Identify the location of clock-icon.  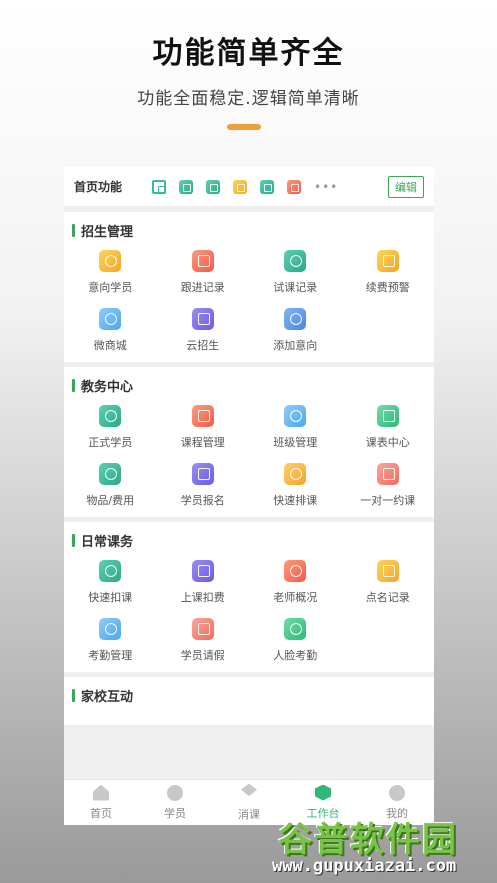
(202, 261).